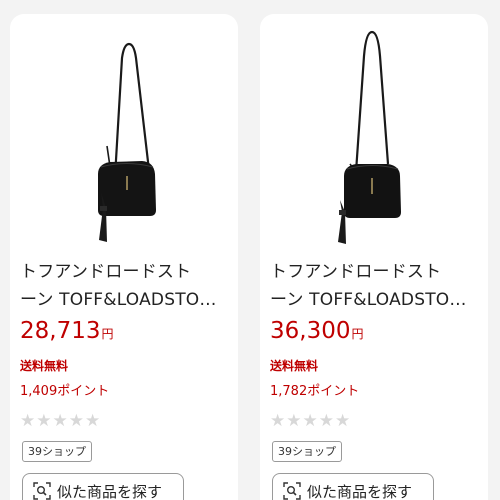 The height and width of the screenshot is (500, 500). What do you see at coordinates (315, 391) in the screenshot?
I see `points-label: 1,782ポイント` at bounding box center [315, 391].